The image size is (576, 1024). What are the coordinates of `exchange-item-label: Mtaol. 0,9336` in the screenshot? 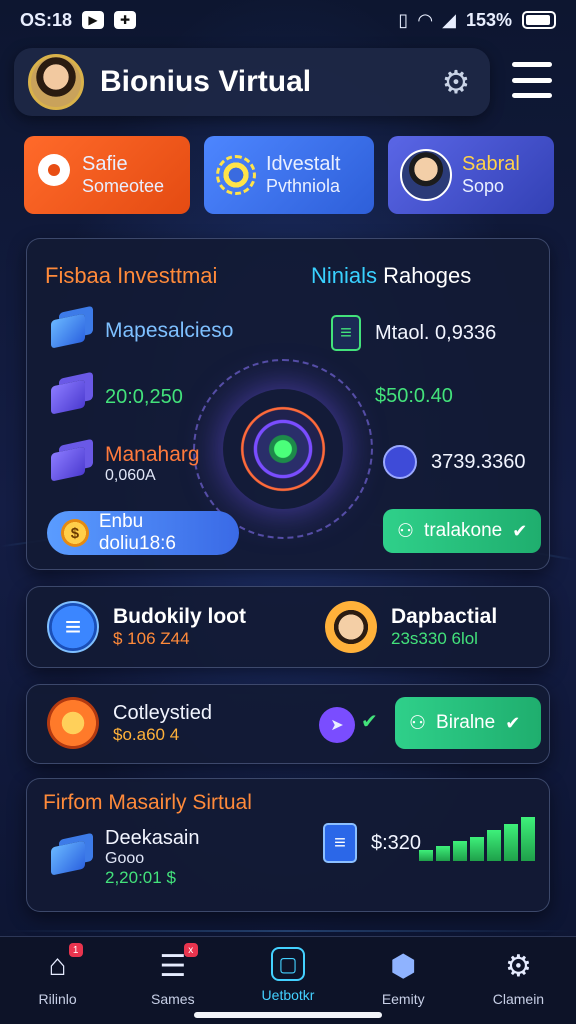 It's located at (436, 332).